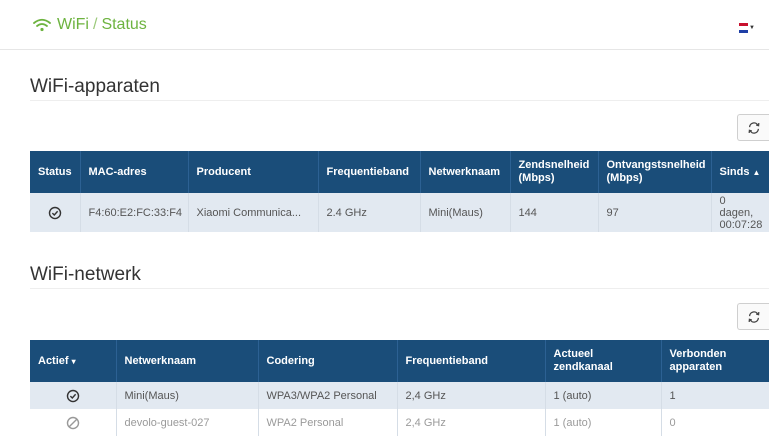 This screenshot has height=436, width=769. What do you see at coordinates (187, 422) in the screenshot?
I see `network-cell: devolo-guest-027` at bounding box center [187, 422].